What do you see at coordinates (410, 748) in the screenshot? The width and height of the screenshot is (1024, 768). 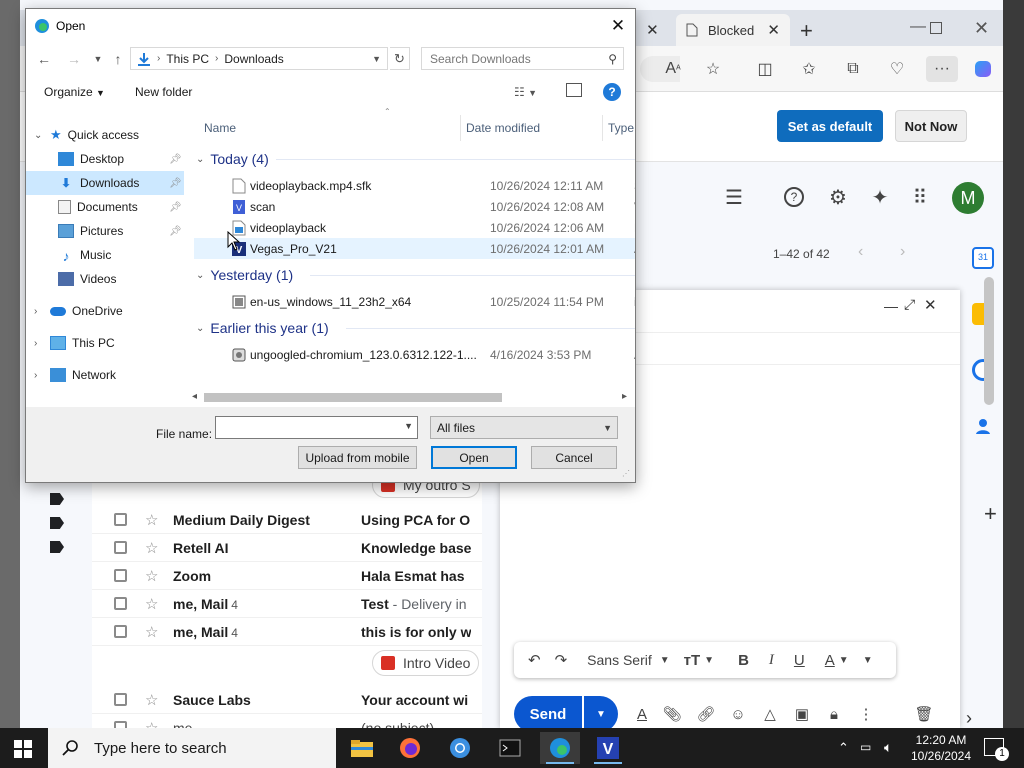 I see `firefox-icon` at bounding box center [410, 748].